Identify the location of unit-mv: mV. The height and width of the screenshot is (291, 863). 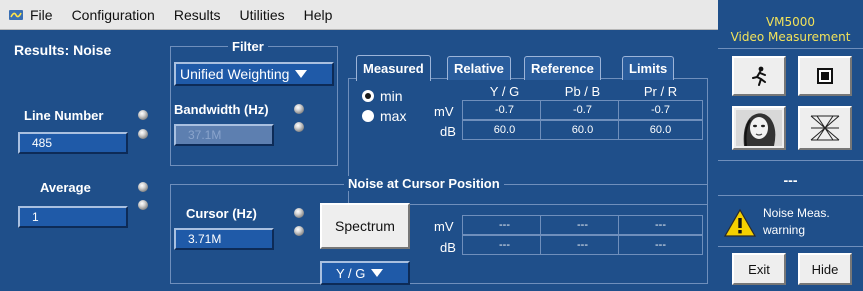
(444, 111).